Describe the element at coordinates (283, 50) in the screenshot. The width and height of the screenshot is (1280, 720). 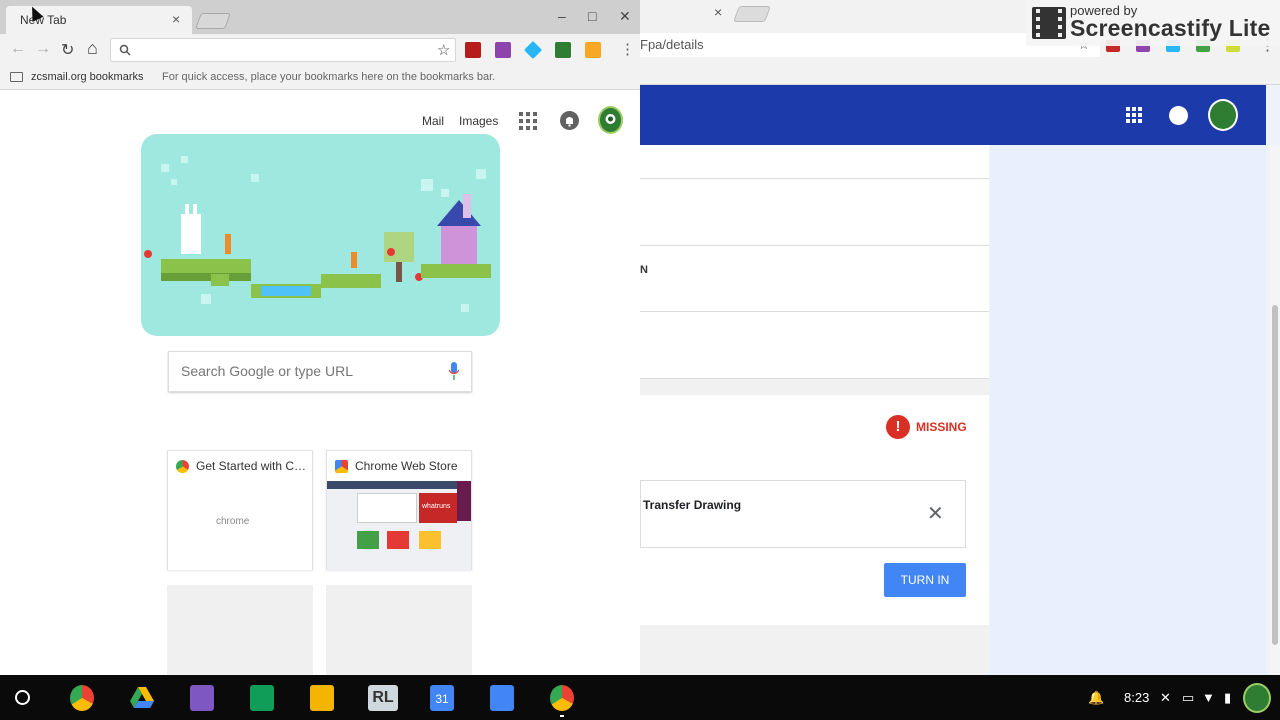
I see `omnibox: ☆` at that location.